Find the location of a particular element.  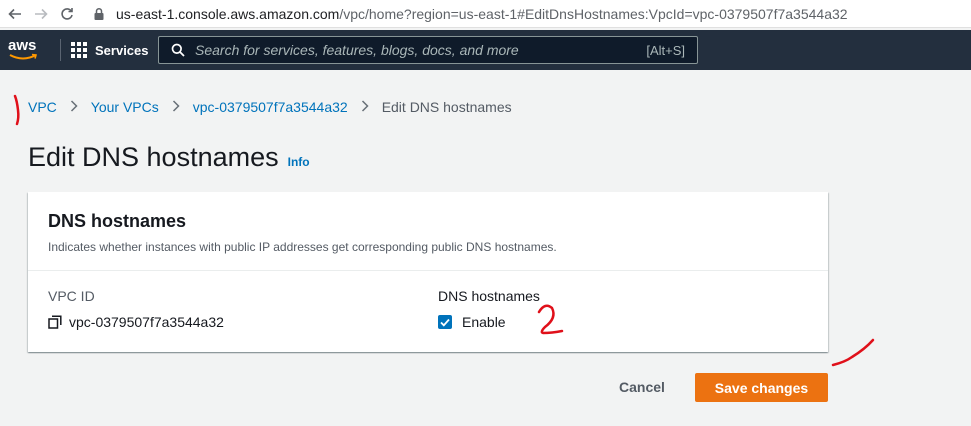

services-menu-button: Services is located at coordinates (110, 50).